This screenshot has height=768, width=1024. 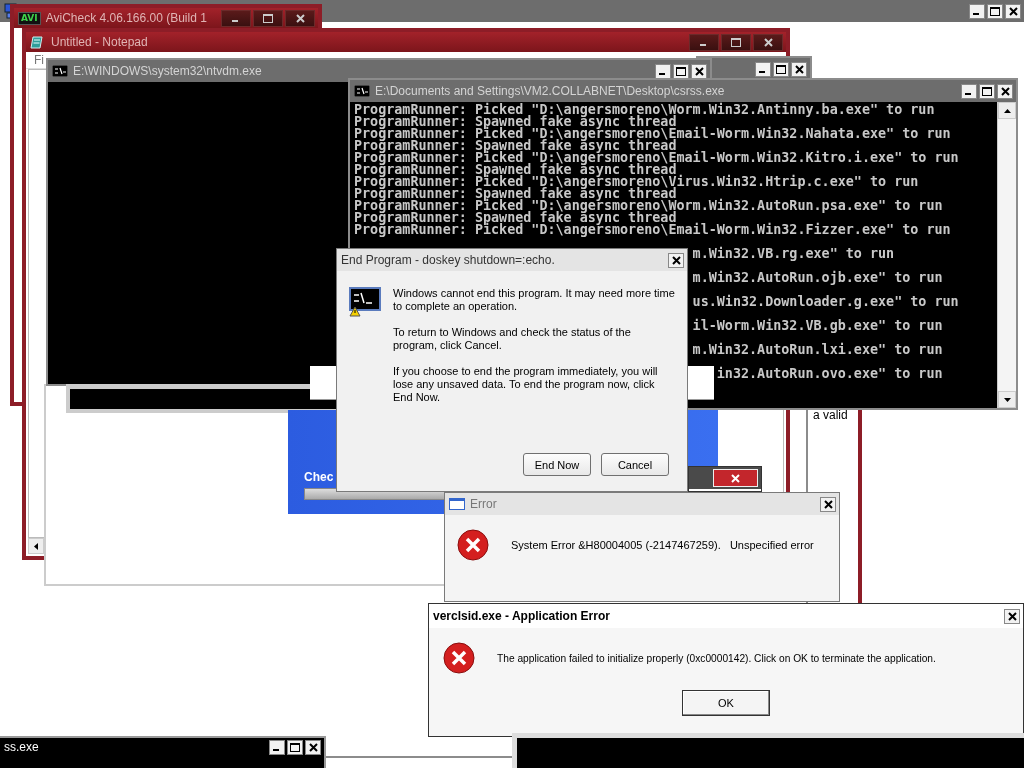 I want to click on avi-logo: AVI, so click(x=29, y=18).